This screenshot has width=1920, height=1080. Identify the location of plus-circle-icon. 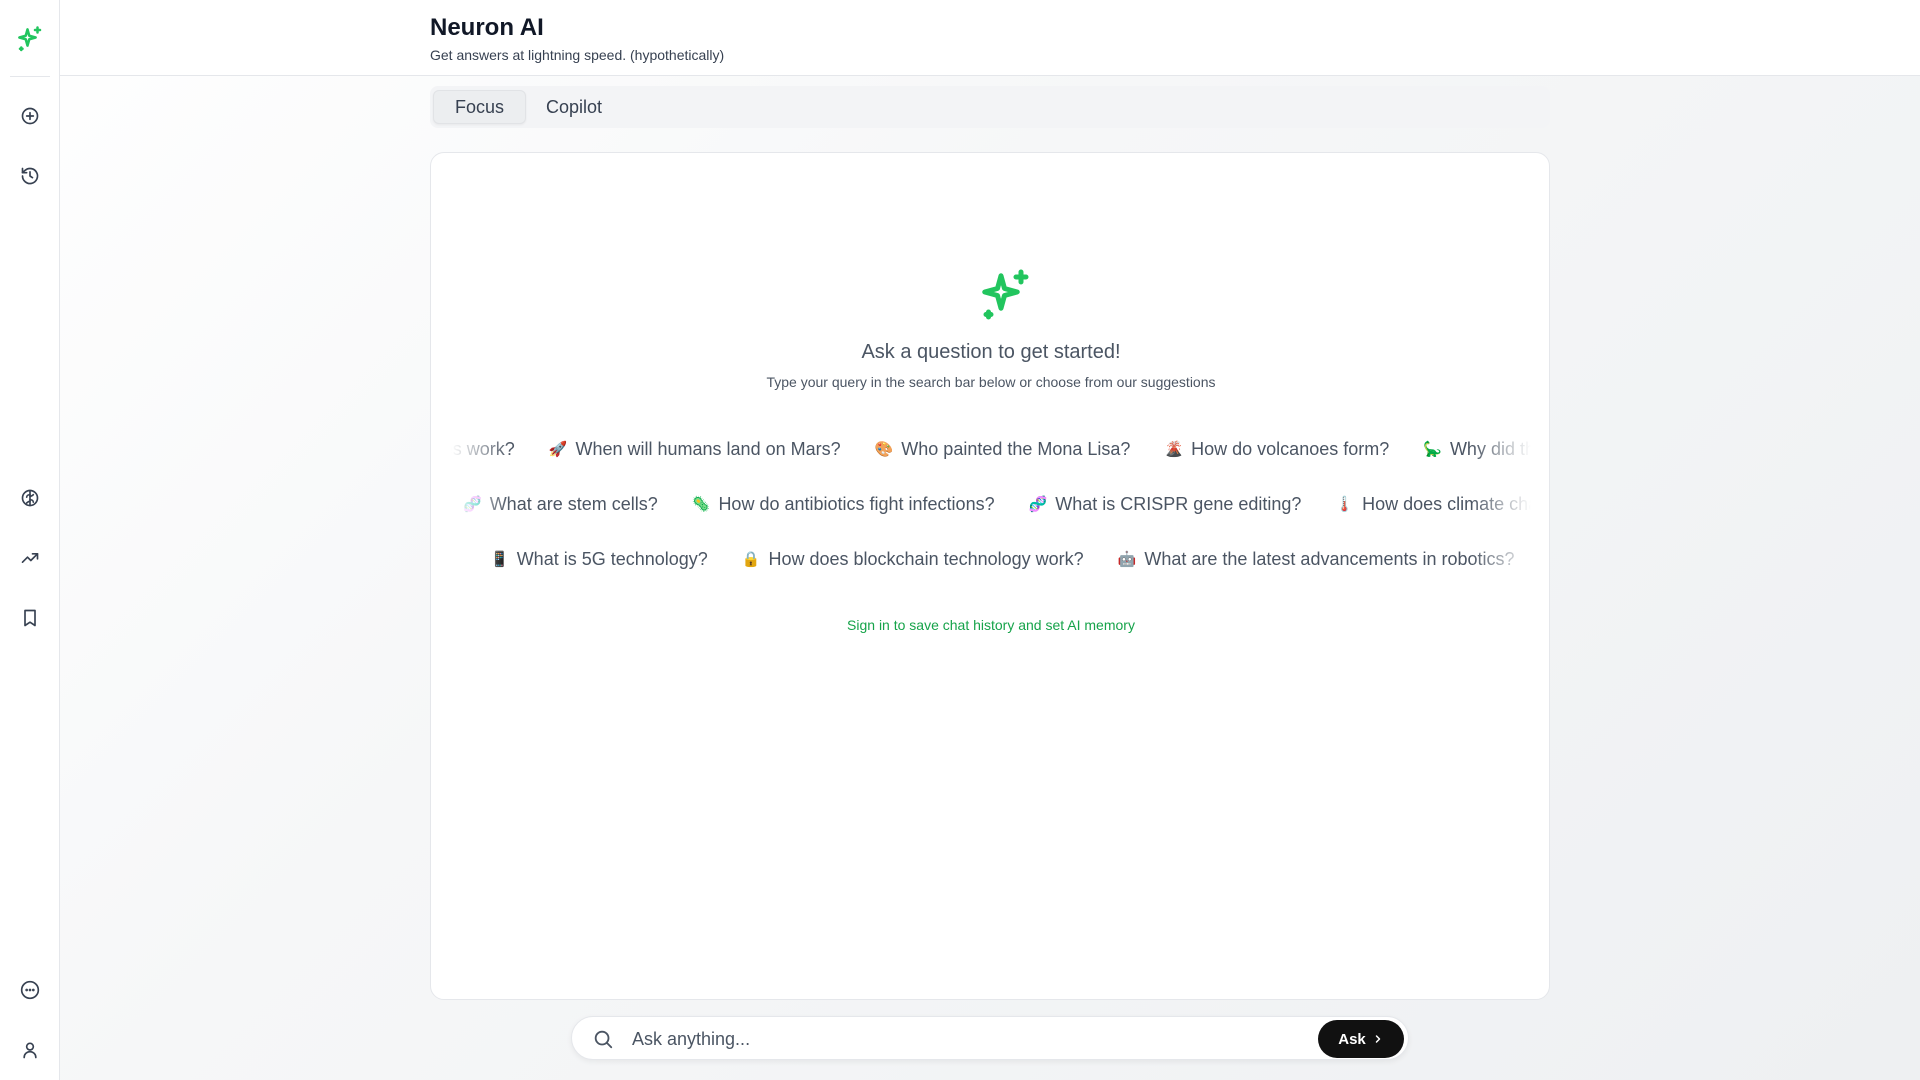
(30, 116).